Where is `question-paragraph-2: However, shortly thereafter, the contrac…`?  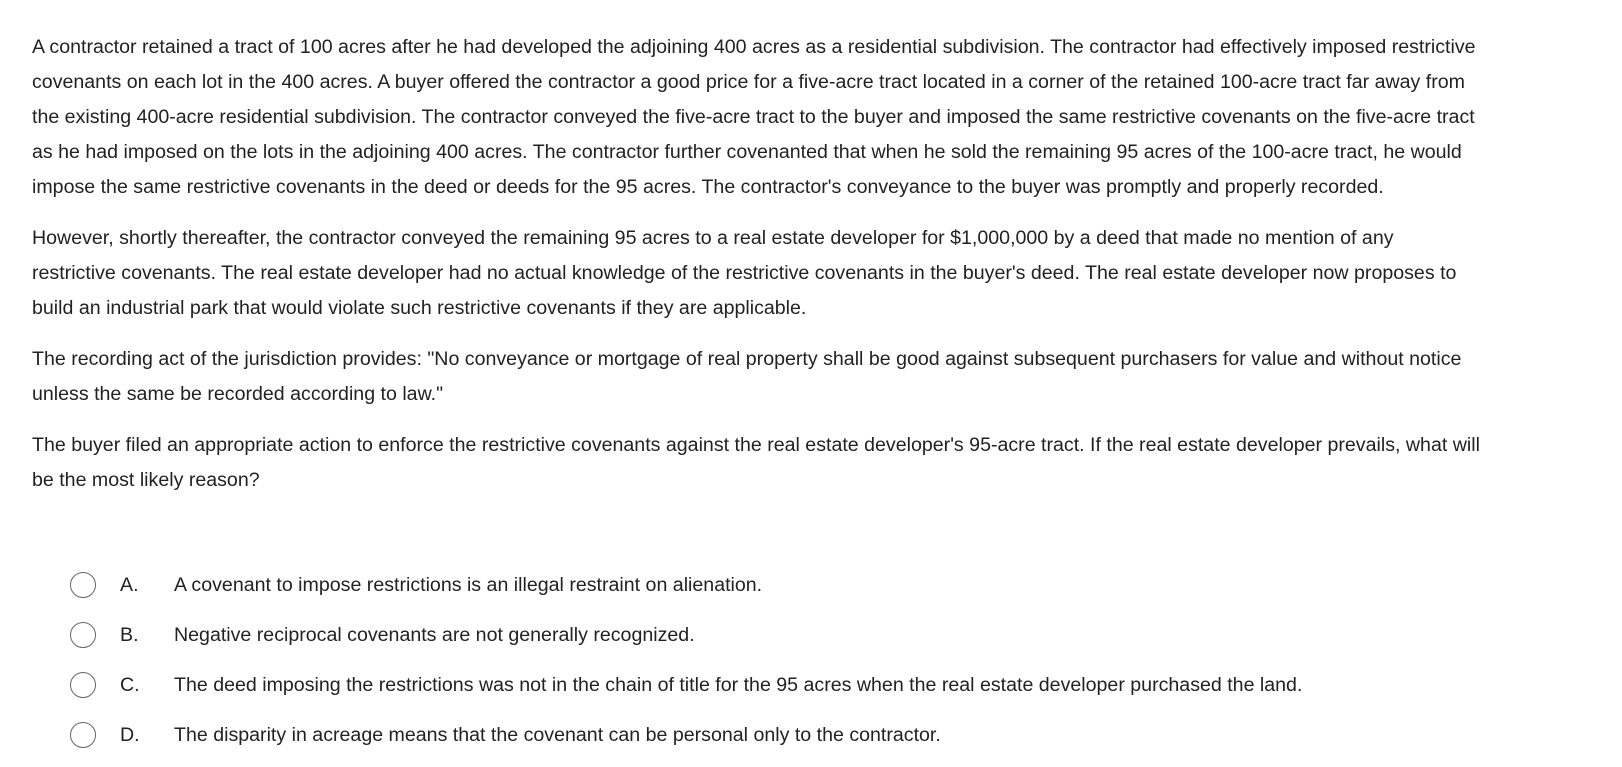
question-paragraph-2: However, shortly thereafter, the contrac… is located at coordinates (744, 273).